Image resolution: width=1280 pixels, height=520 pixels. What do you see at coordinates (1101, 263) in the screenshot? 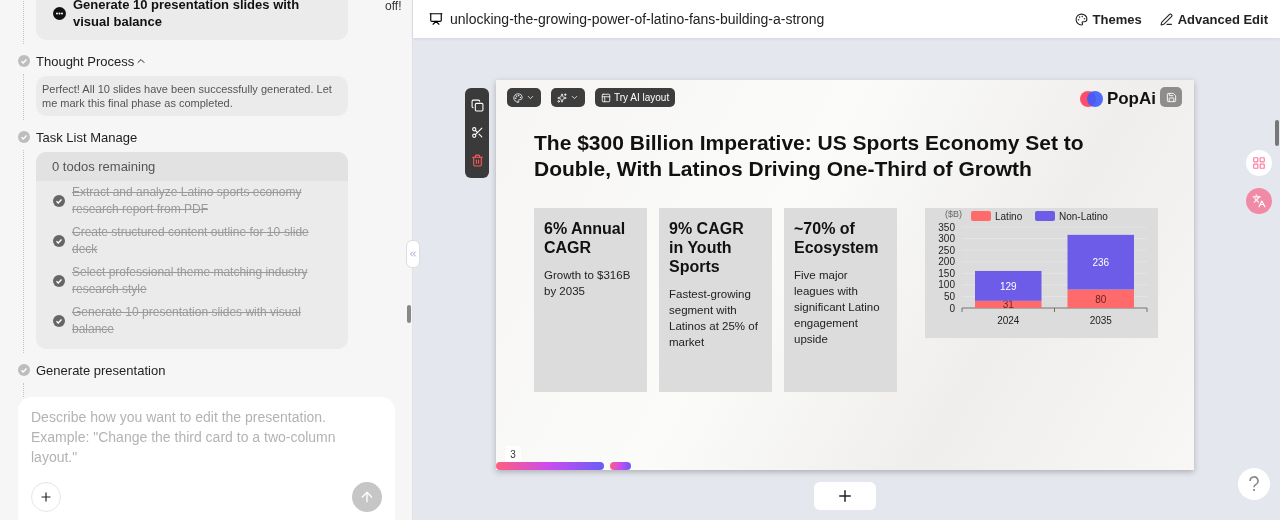
I see `bar-value-label: 236` at bounding box center [1101, 263].